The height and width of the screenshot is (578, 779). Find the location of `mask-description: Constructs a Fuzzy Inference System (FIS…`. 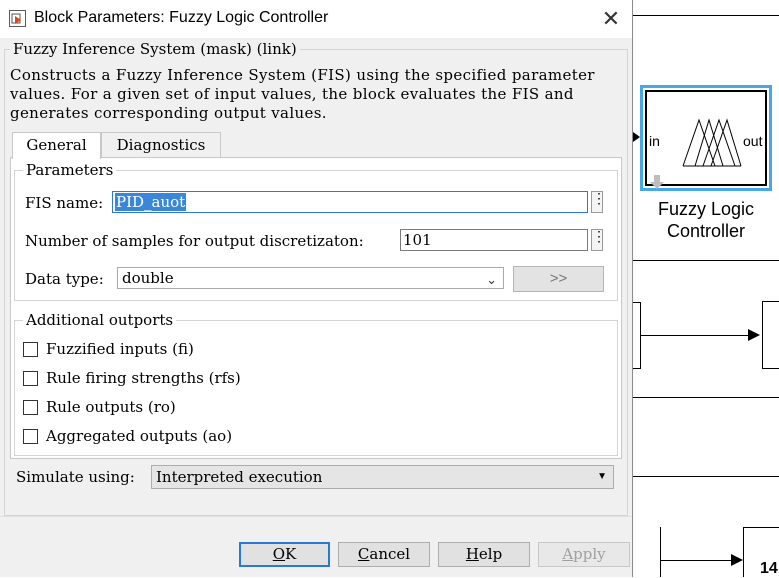

mask-description: Constructs a Fuzzy Inference System (FIS… is located at coordinates (302, 94).